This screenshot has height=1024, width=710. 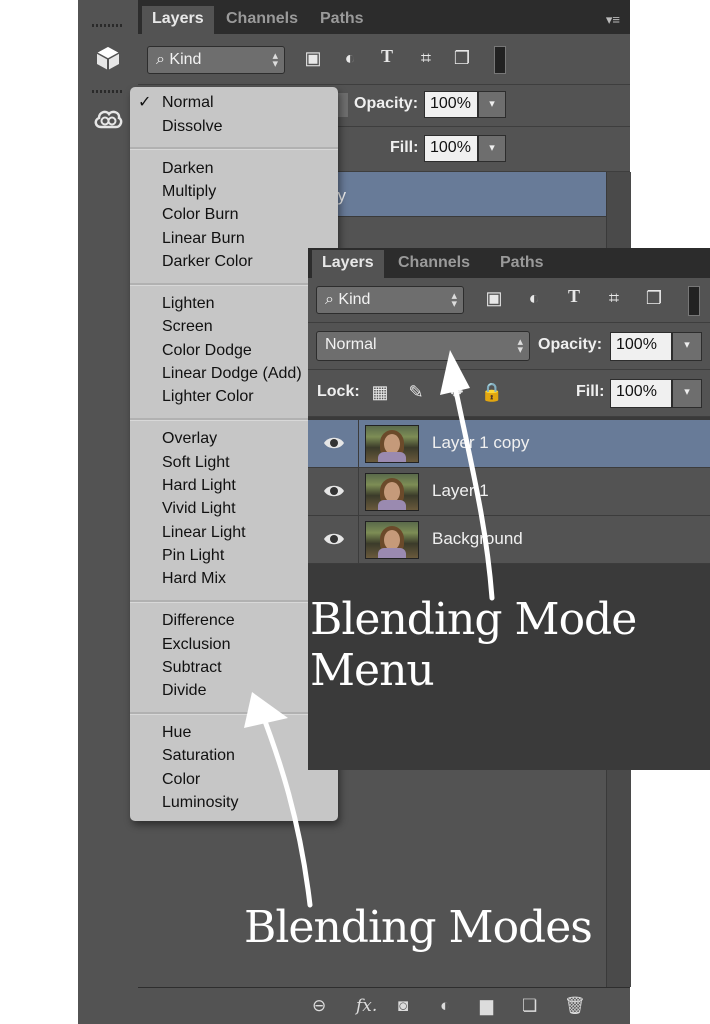 What do you see at coordinates (455, 372) in the screenshot?
I see `arrowhead-blend-select` at bounding box center [455, 372].